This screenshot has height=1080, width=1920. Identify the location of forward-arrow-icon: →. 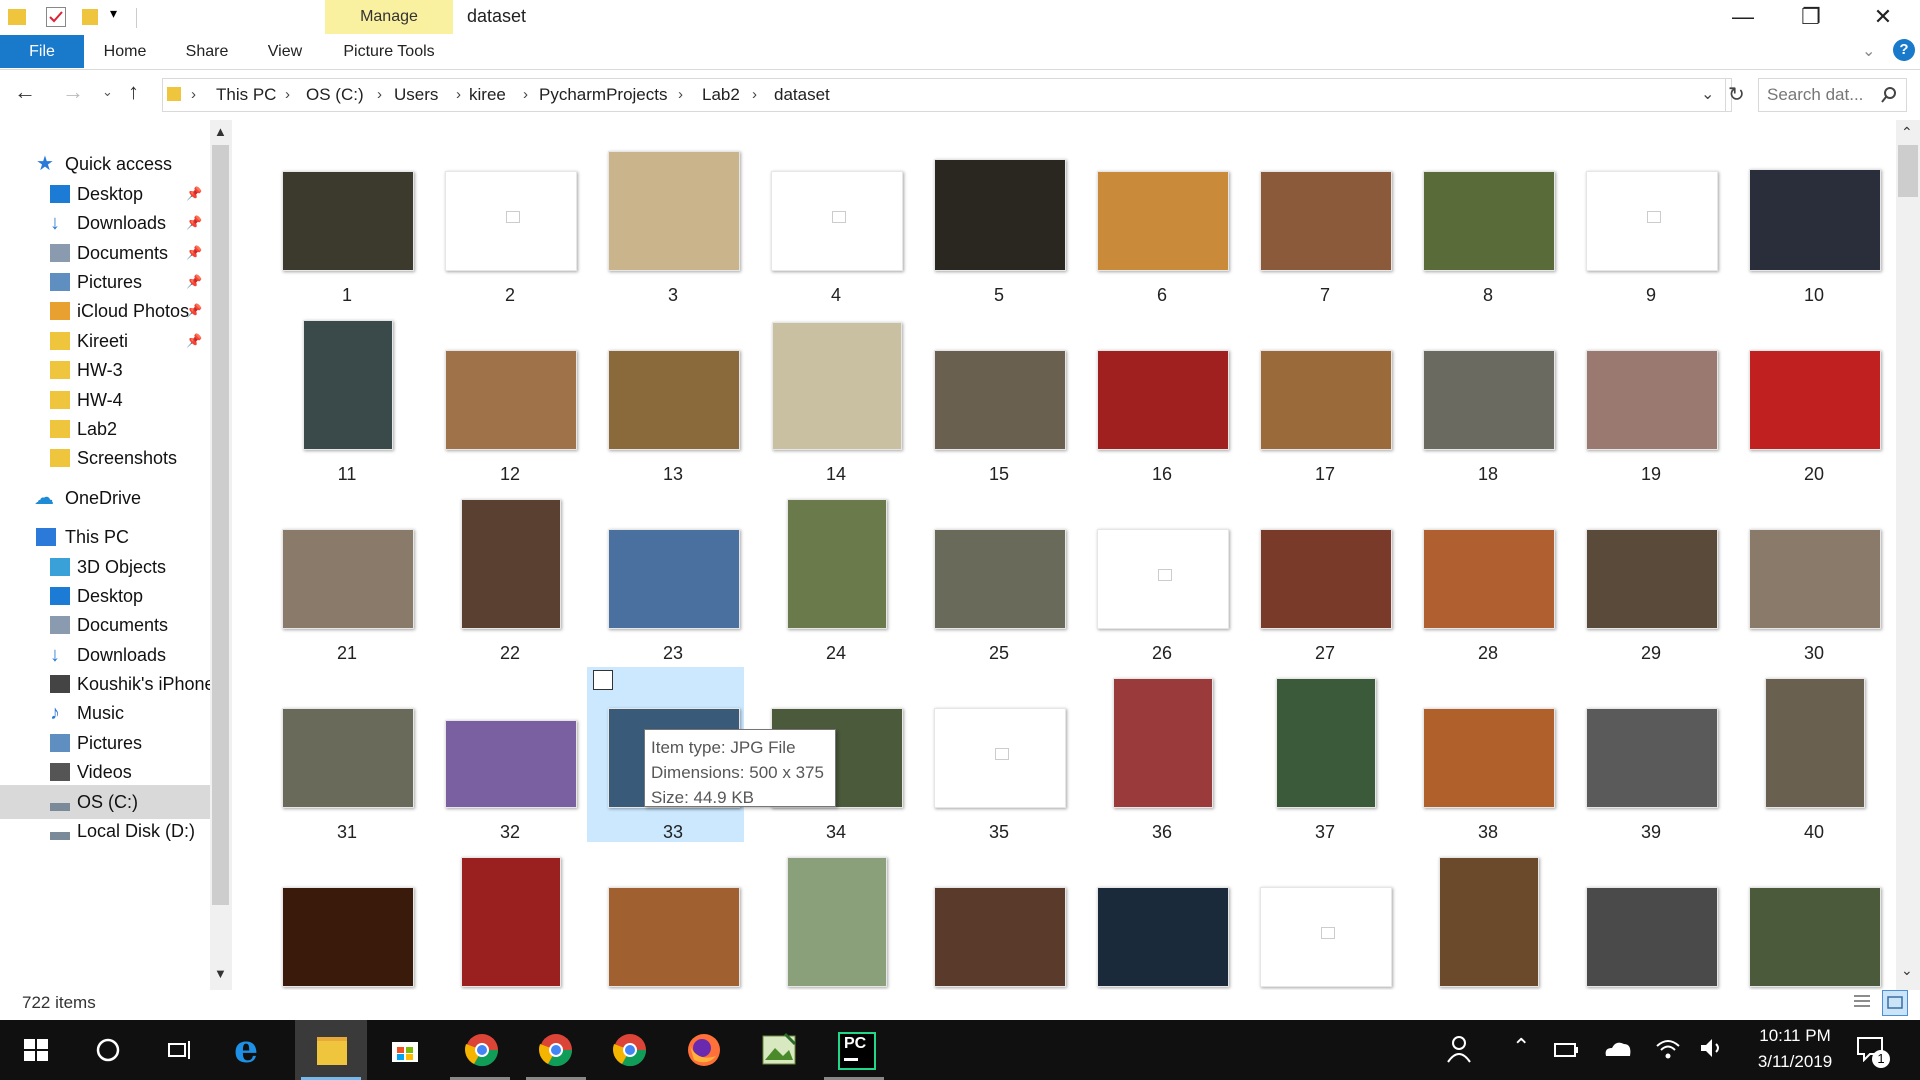
(73, 92).